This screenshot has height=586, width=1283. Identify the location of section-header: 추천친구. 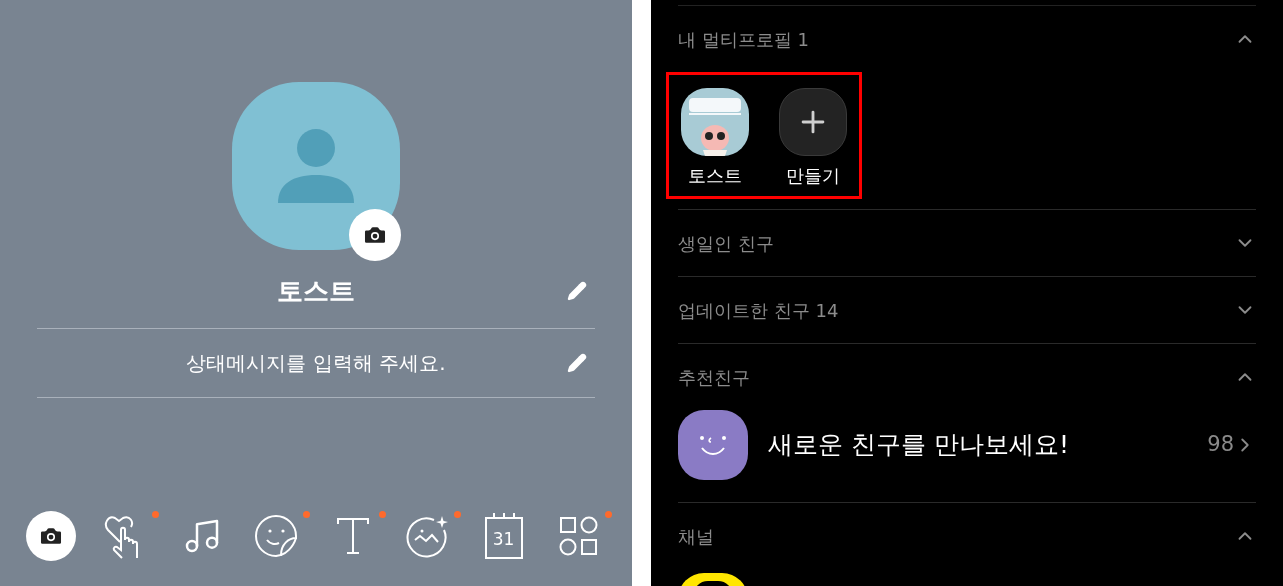
(967, 377).